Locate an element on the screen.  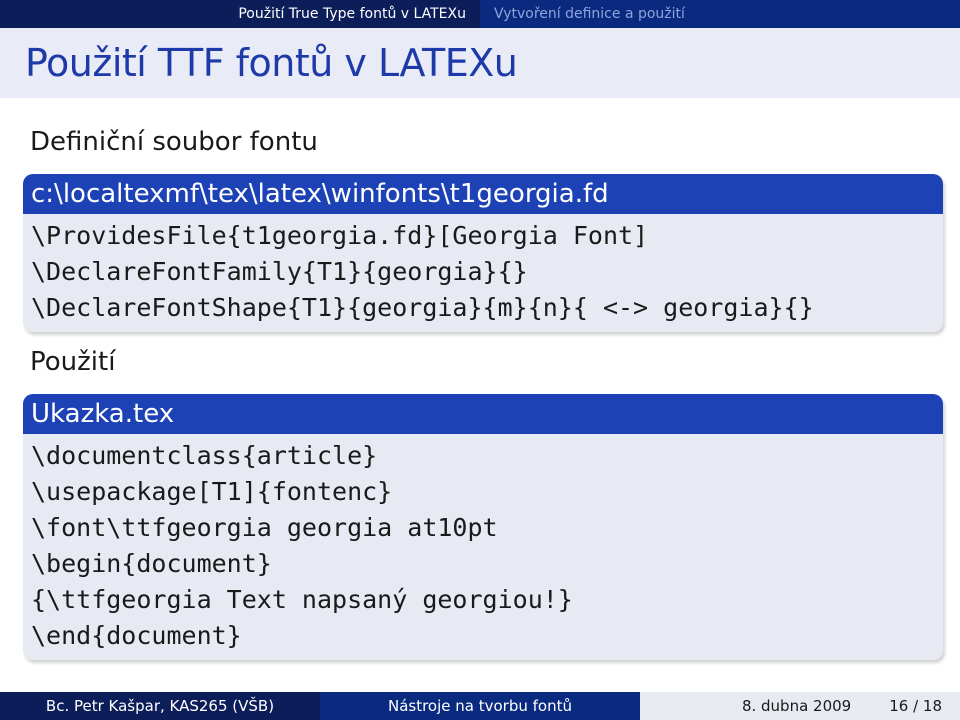
footer-author: Bc. Petr Kašpar, KAS265 (VŠB) is located at coordinates (160, 706).